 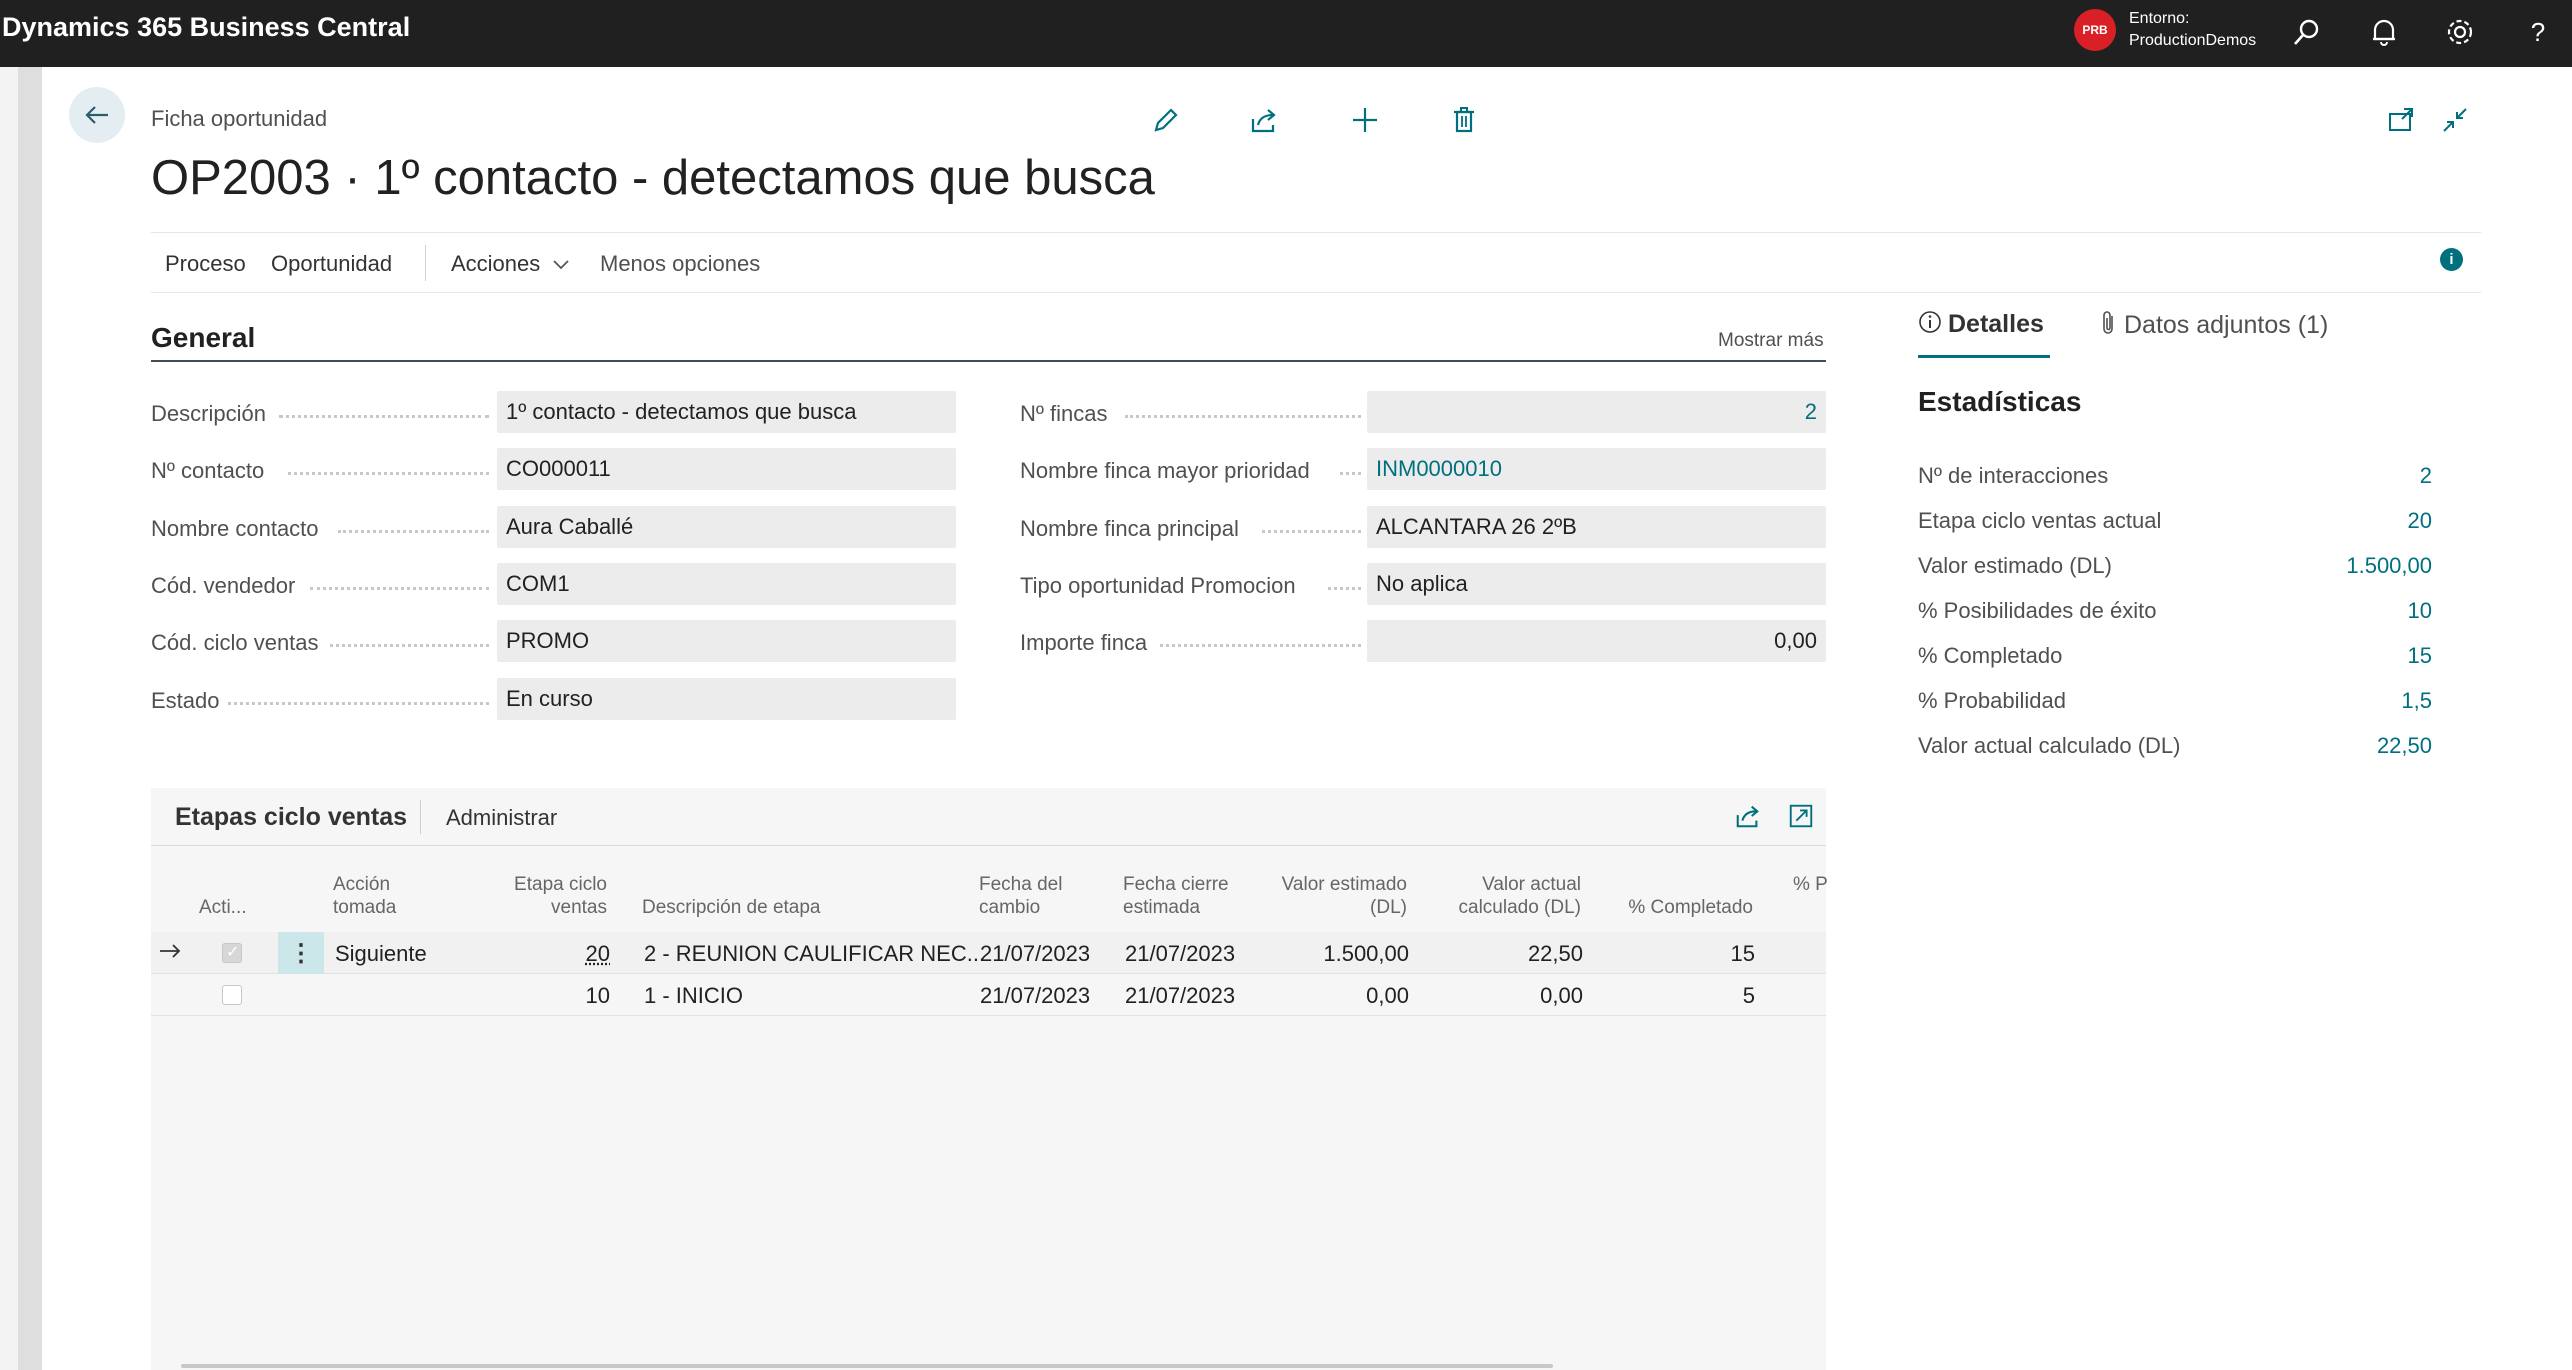 What do you see at coordinates (2013, 475) in the screenshot?
I see `stat-label: Nº de interacciones` at bounding box center [2013, 475].